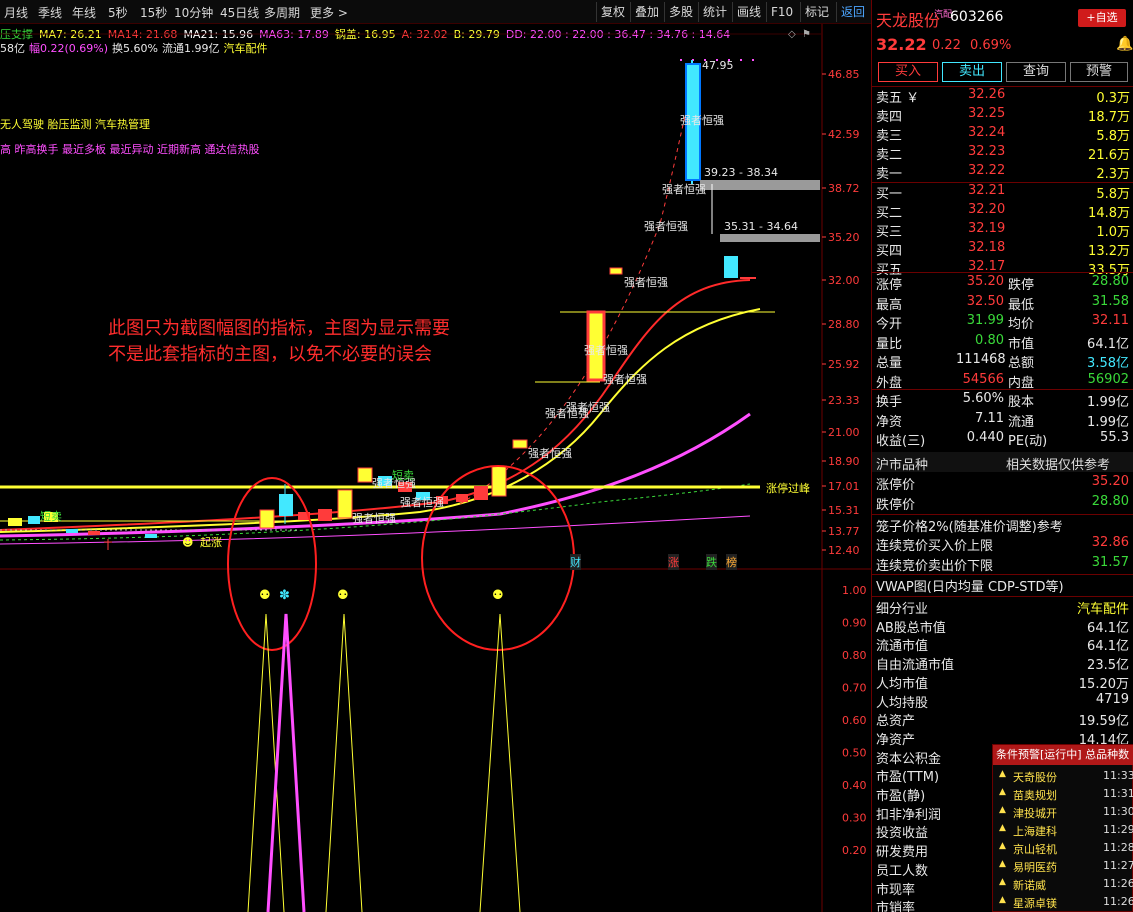 The image size is (1133, 912). I want to click on stat-label: 均价, so click(1021, 324).